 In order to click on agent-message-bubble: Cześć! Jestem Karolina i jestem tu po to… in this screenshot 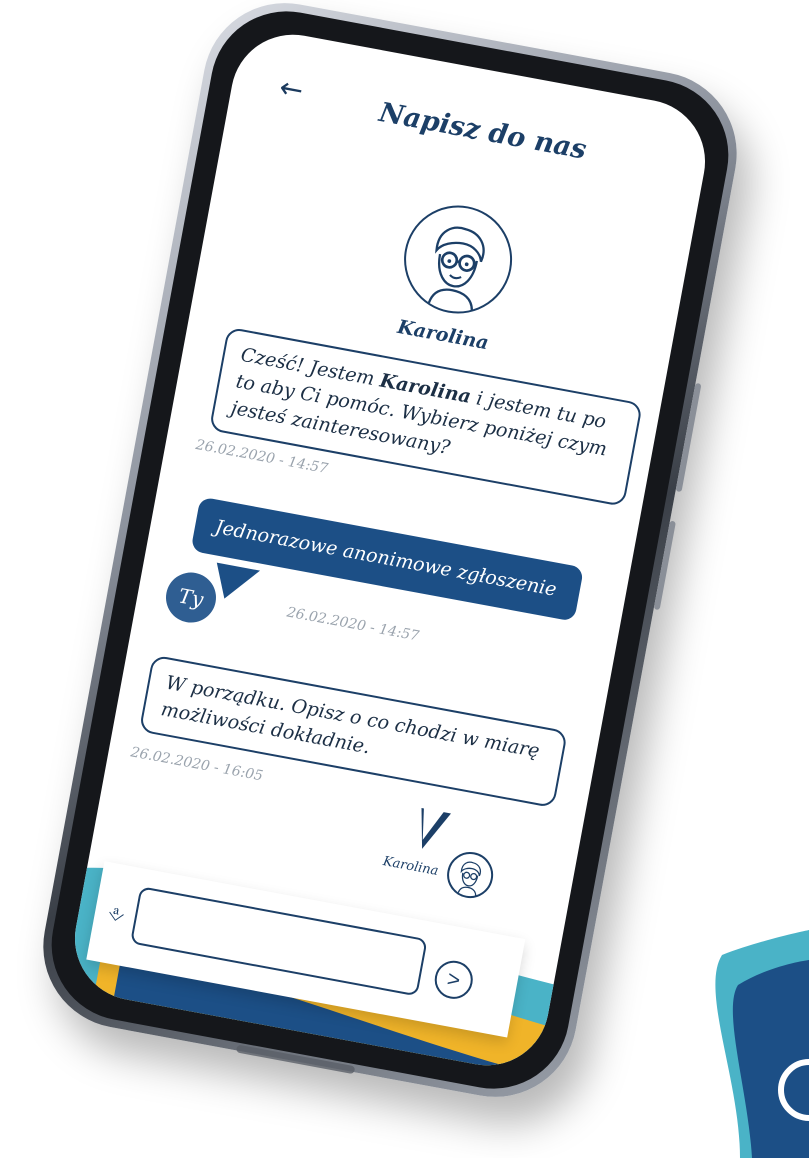, I will do `click(425, 416)`.